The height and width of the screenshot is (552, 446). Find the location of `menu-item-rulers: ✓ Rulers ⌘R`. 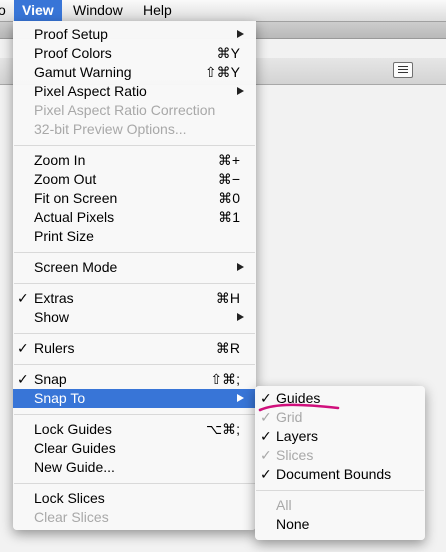

menu-item-rulers: ✓ Rulers ⌘R is located at coordinates (134, 348).